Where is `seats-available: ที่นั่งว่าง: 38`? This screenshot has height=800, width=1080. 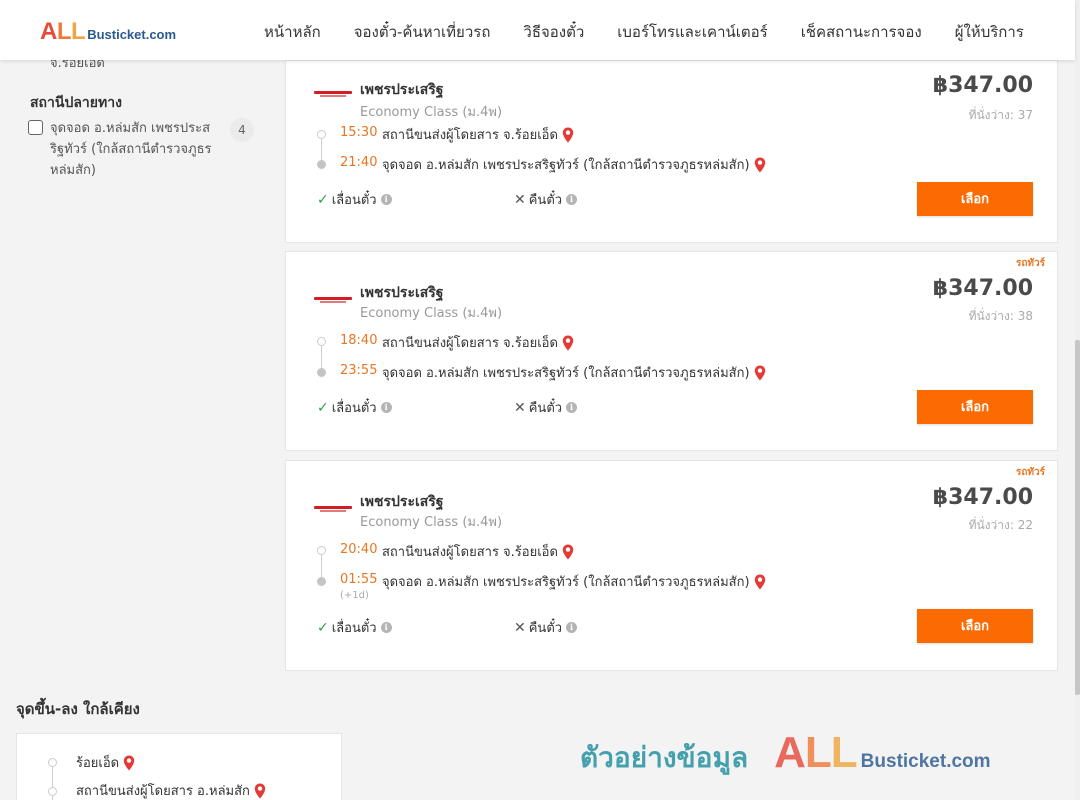 seats-available: ที่นั่งว่าง: 38 is located at coordinates (1000, 316).